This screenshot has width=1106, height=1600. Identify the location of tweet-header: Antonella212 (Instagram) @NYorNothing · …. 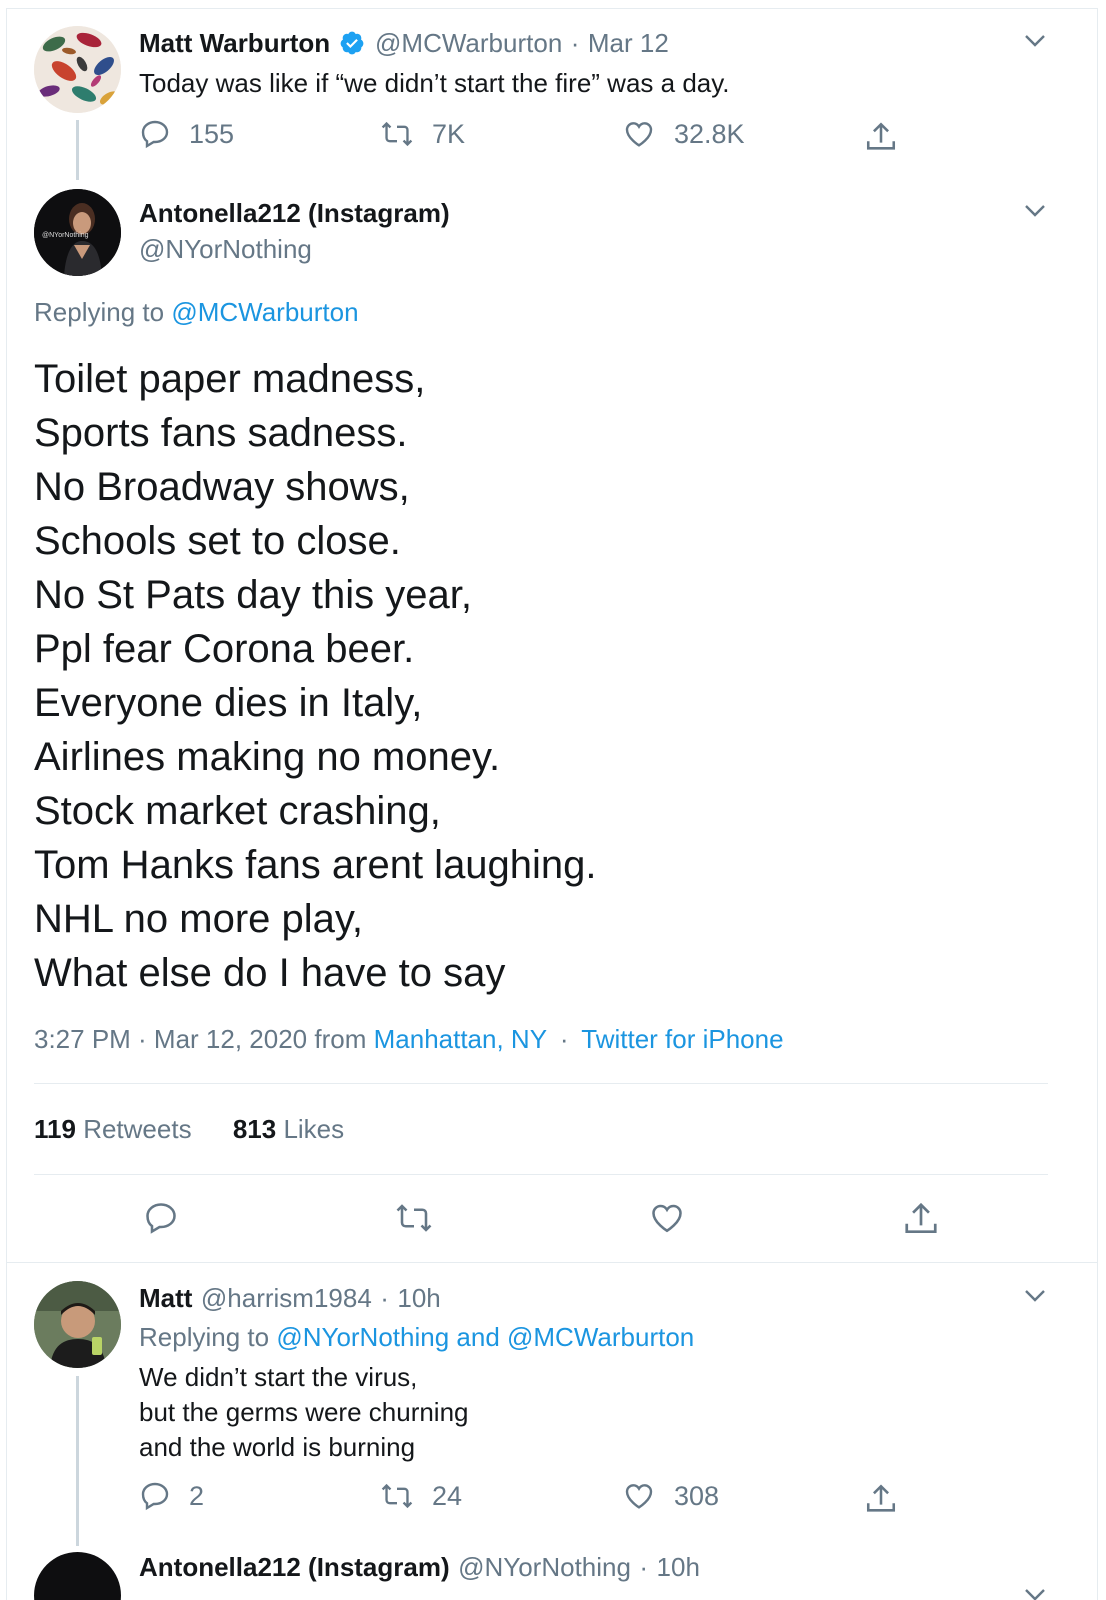
(419, 1567).